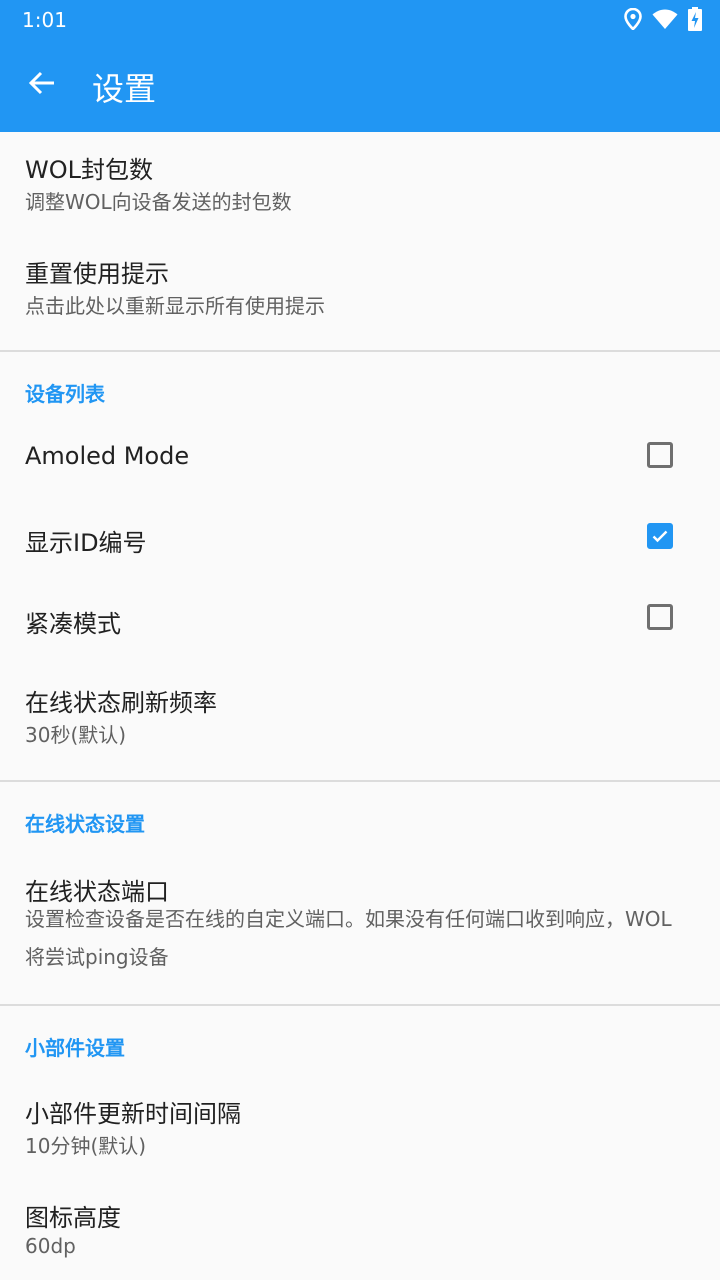  I want to click on item-summary: 10分钟(默认), so click(86, 1146).